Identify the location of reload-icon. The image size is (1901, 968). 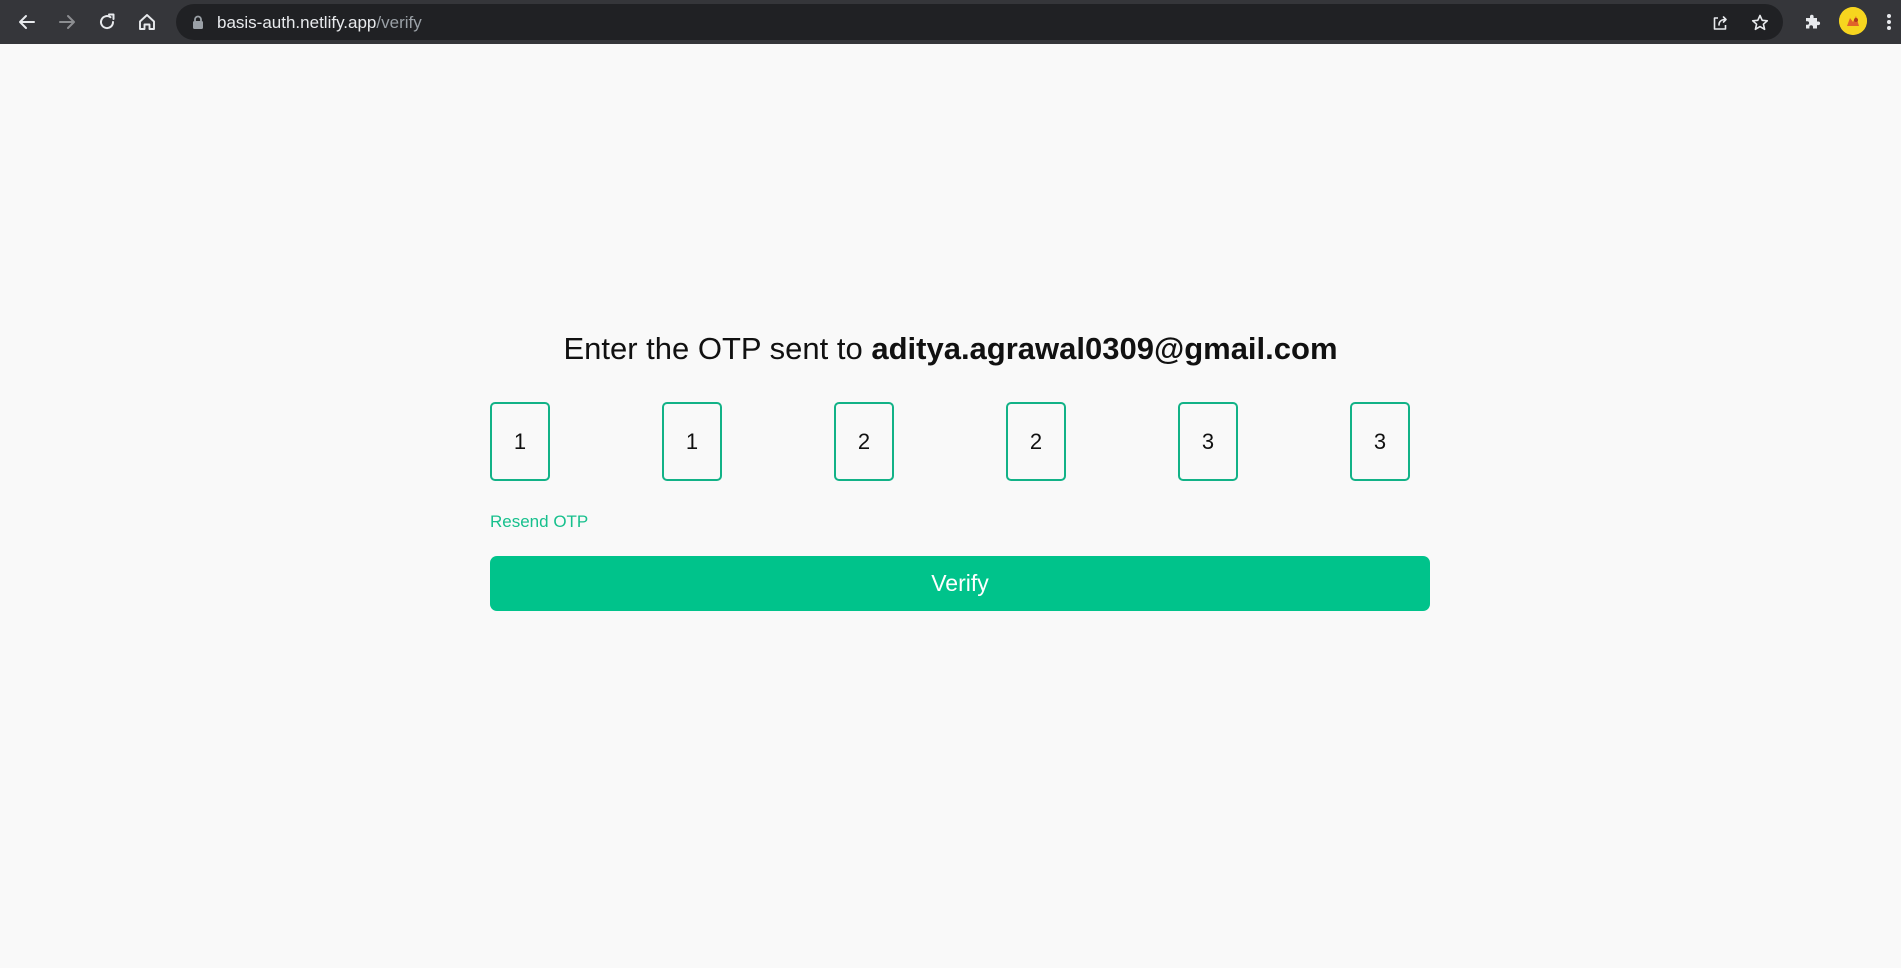
(107, 21).